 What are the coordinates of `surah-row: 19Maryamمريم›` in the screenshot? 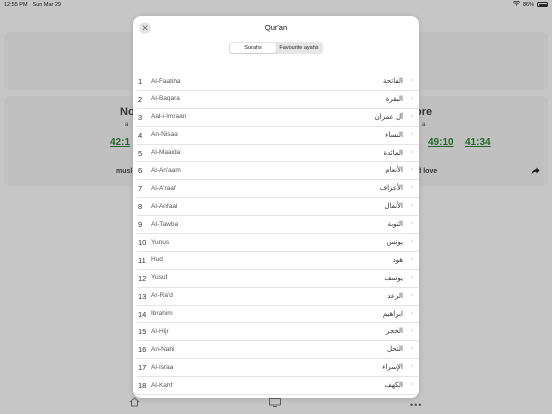 It's located at (278, 396).